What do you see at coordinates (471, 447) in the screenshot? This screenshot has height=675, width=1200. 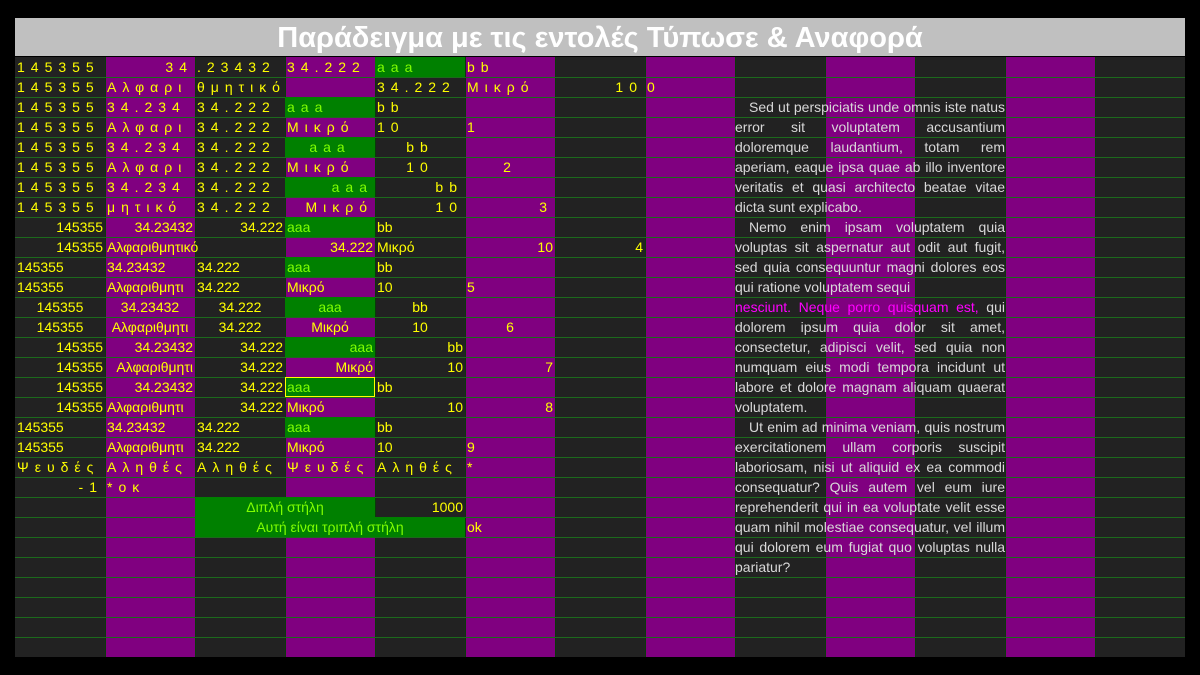 I see `grid-cell: 9` at bounding box center [471, 447].